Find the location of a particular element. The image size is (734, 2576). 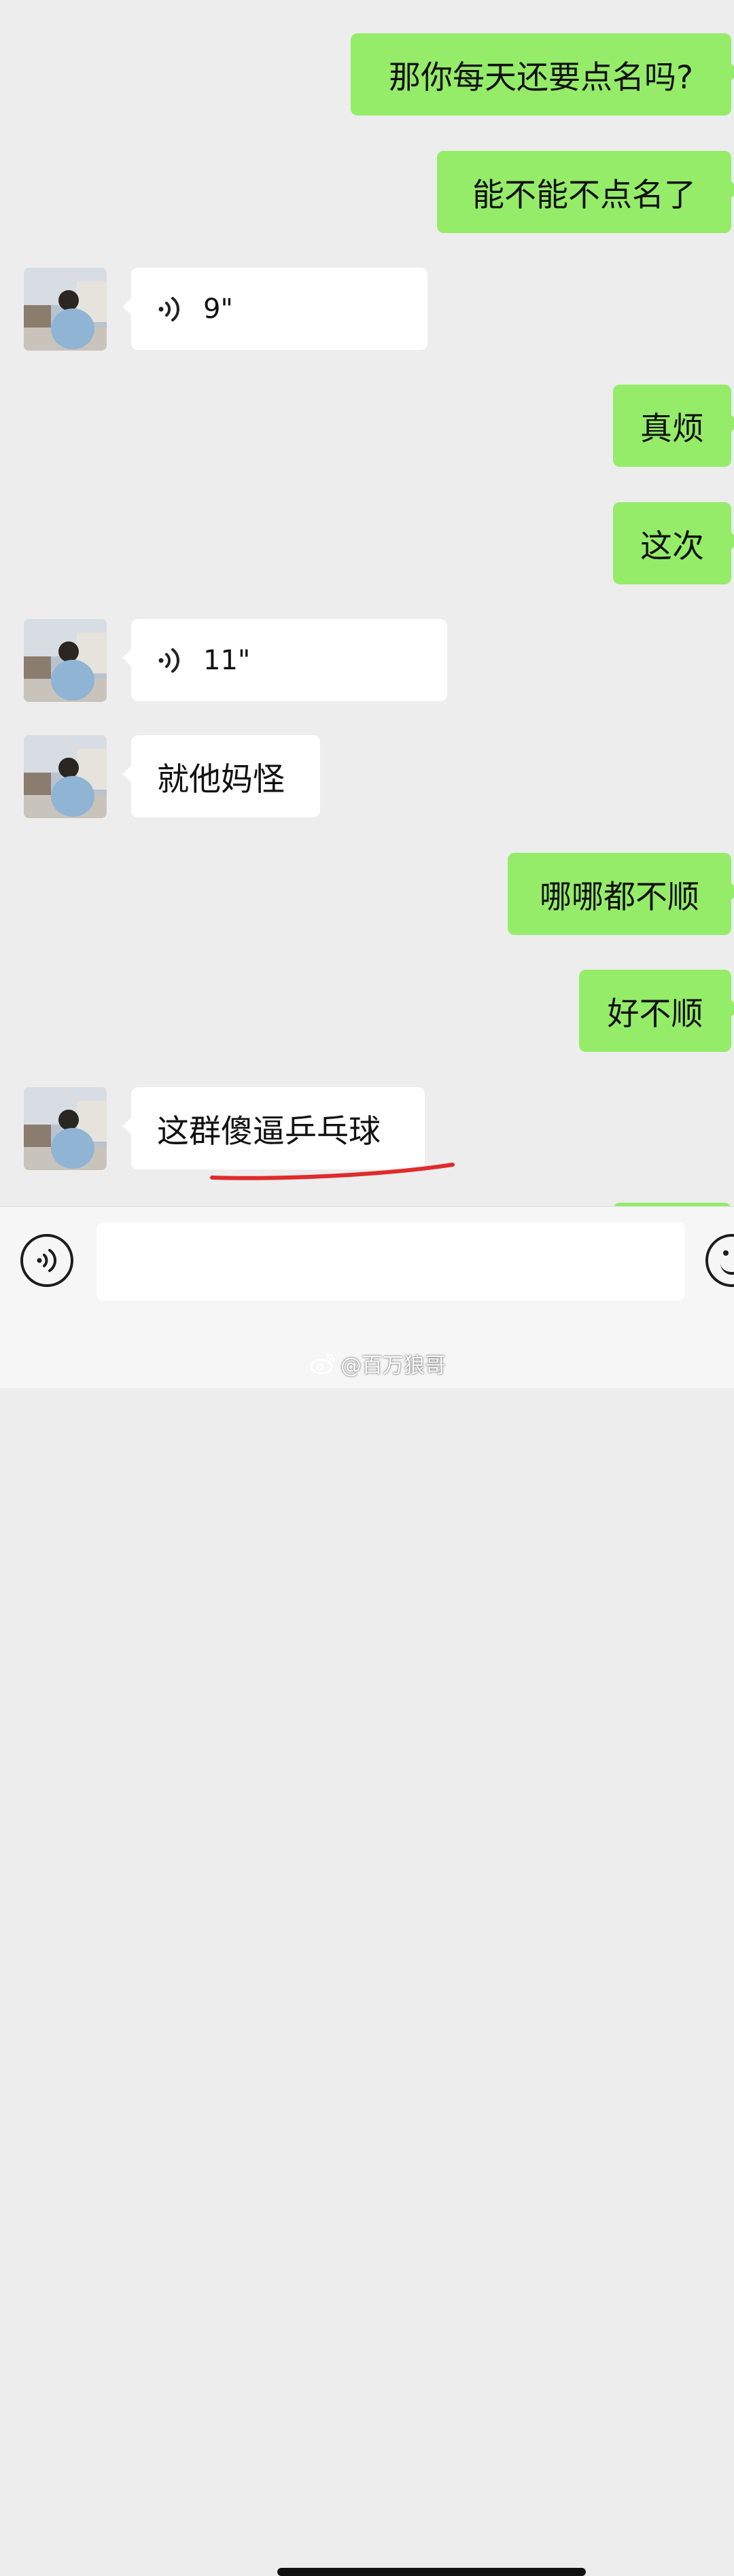

chat-bubble-sent: 能不能不点名了 is located at coordinates (585, 192).